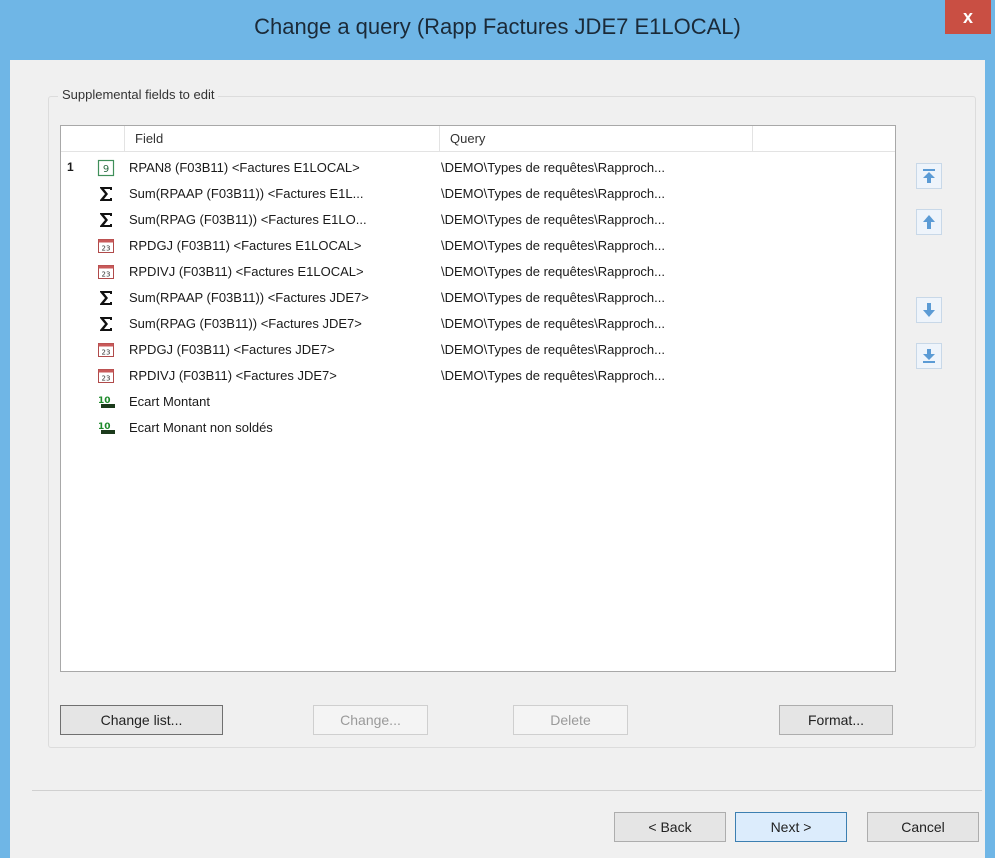 The width and height of the screenshot is (995, 858). I want to click on row-index: 1, so click(70, 167).